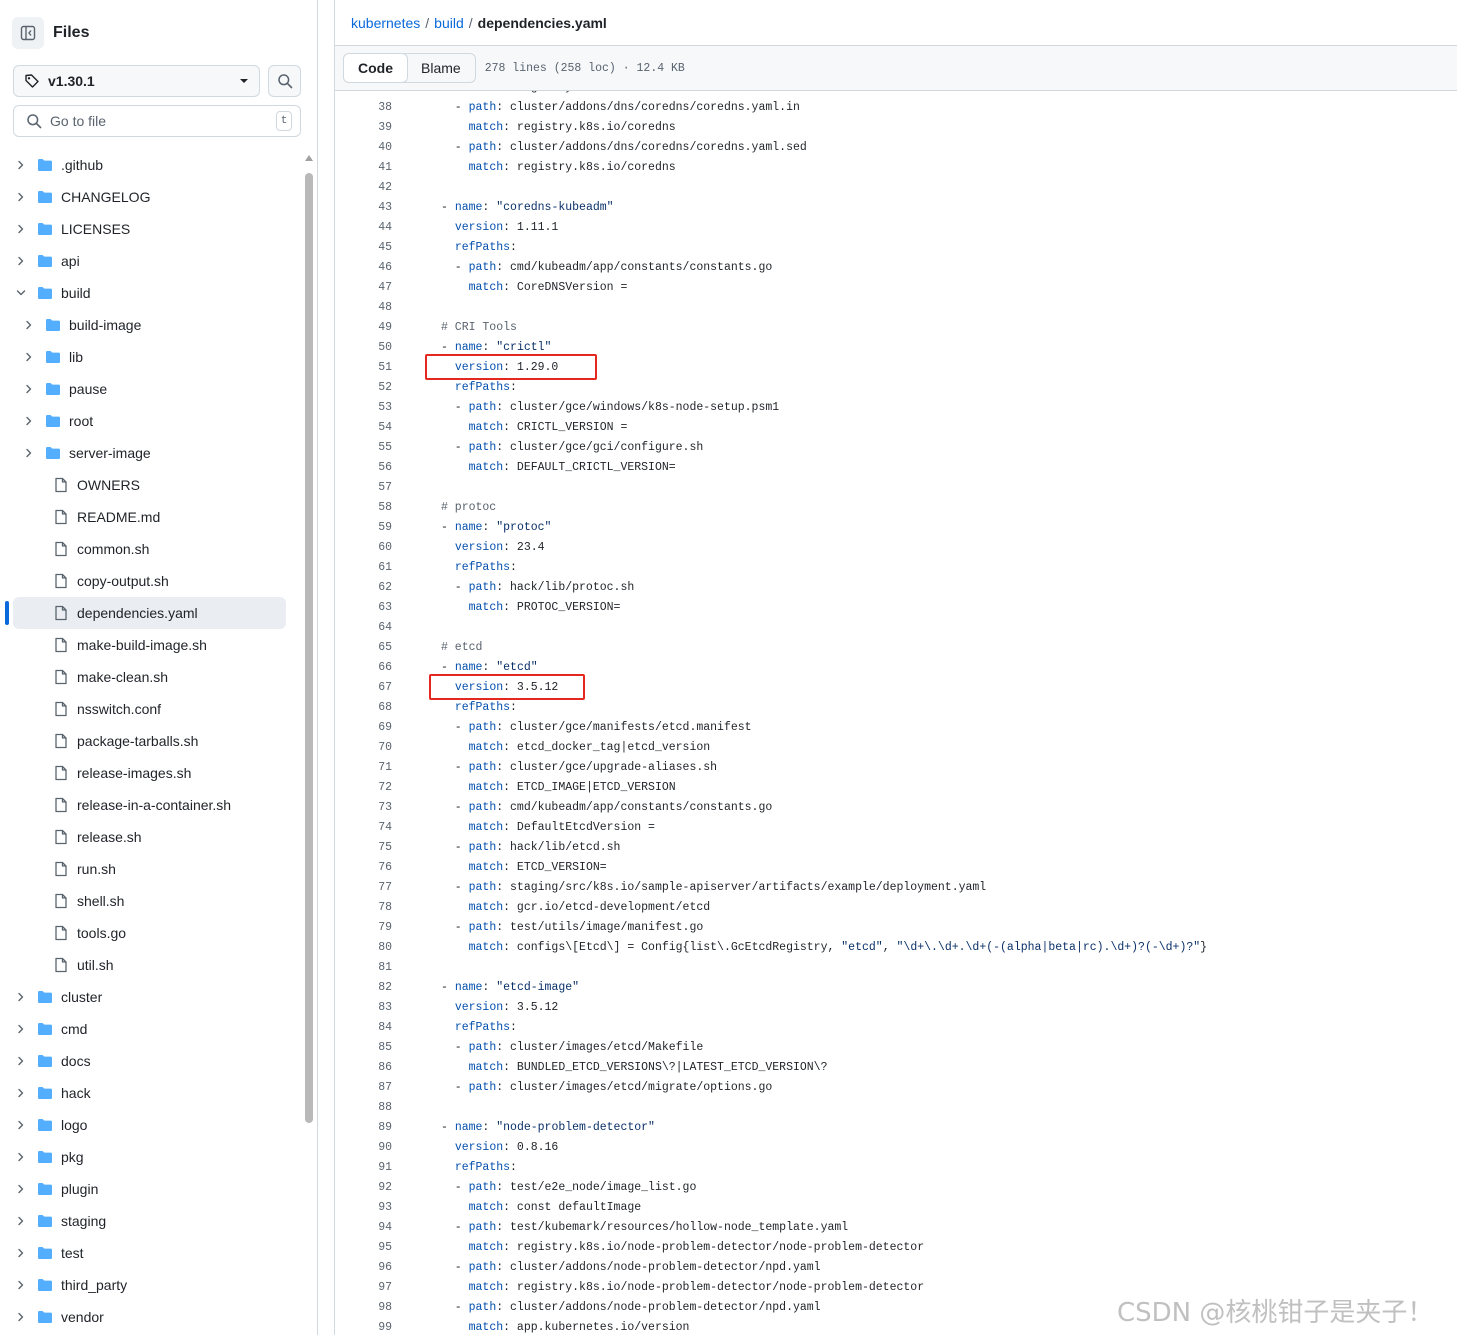 The width and height of the screenshot is (1457, 1335). I want to click on line-number: 73, so click(363, 808).